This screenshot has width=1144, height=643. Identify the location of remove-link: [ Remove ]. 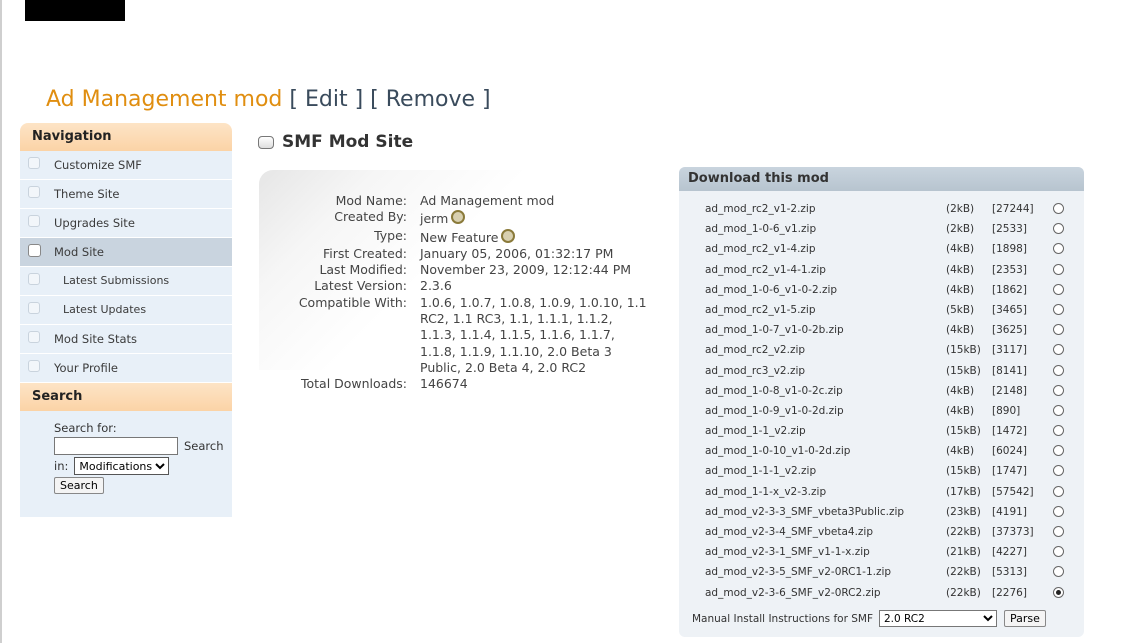
(430, 99).